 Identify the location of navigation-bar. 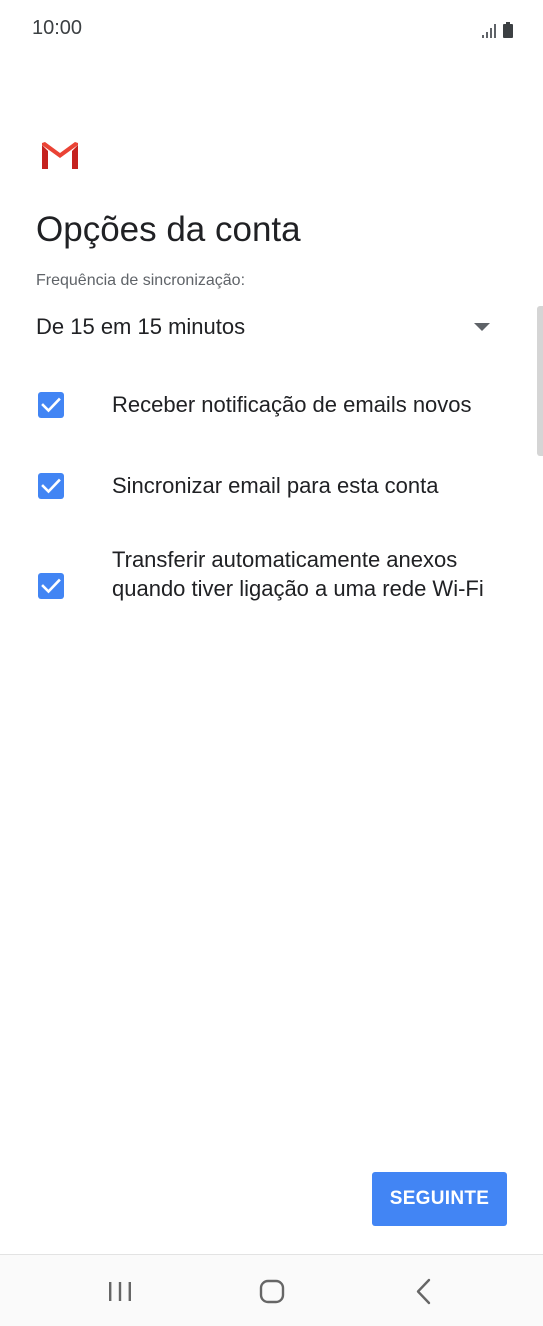
(271, 1290).